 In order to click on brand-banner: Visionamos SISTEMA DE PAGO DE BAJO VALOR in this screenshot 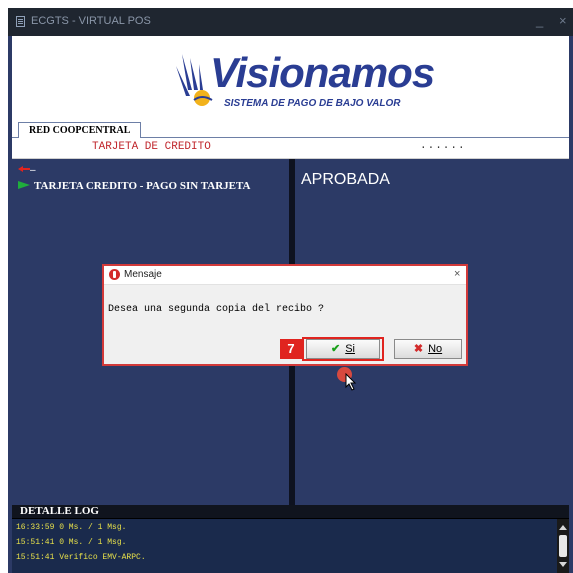, I will do `click(290, 78)`.